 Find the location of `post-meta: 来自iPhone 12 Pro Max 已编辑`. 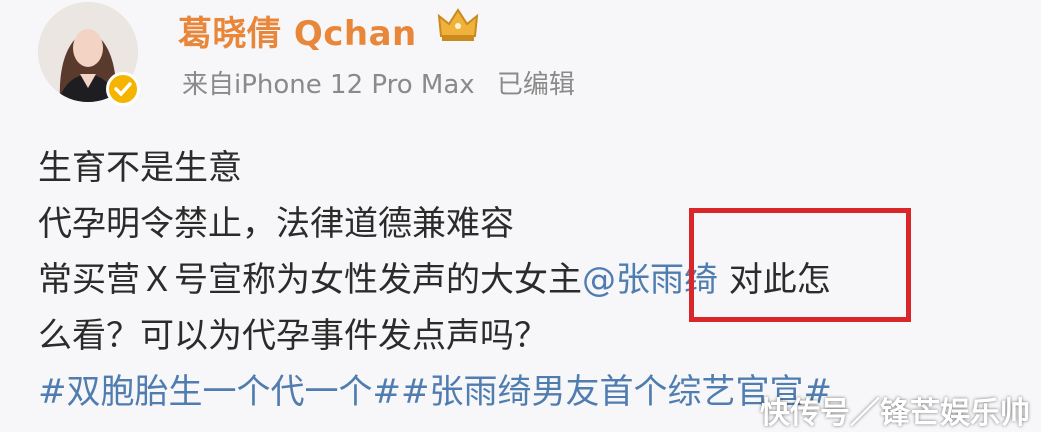

post-meta: 来自iPhone 12 Pro Max 已编辑 is located at coordinates (385, 82).